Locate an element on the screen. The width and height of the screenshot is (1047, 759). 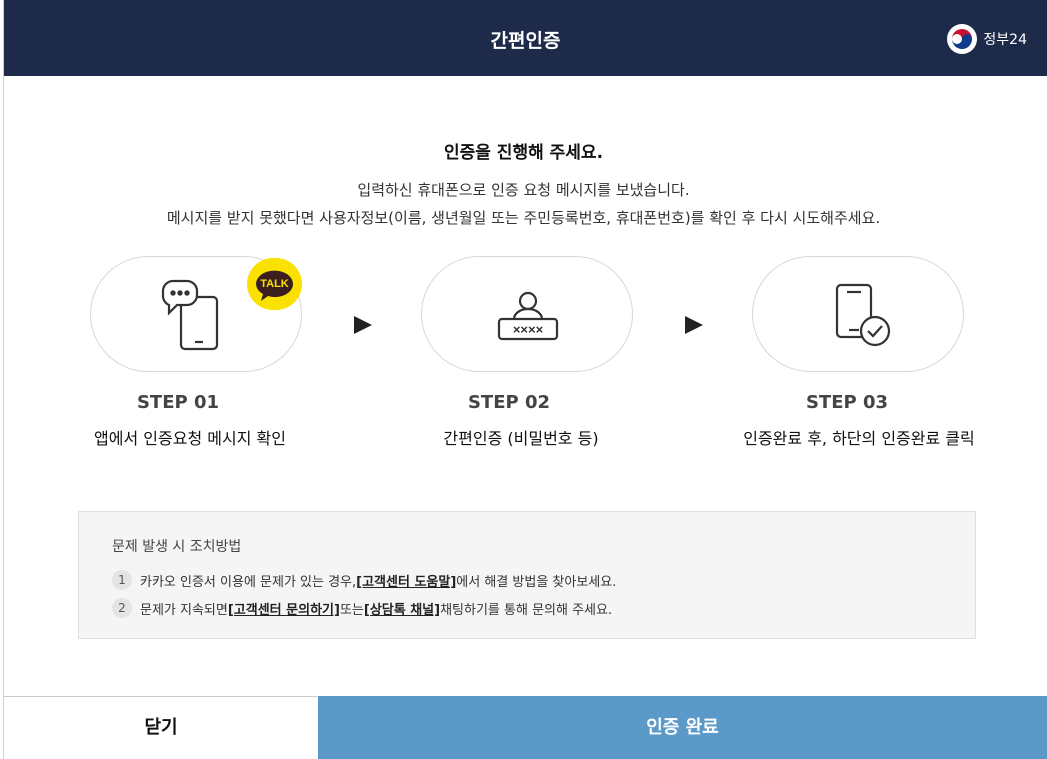
chat-channel-link: [상담톡 채널] is located at coordinates (402, 608).